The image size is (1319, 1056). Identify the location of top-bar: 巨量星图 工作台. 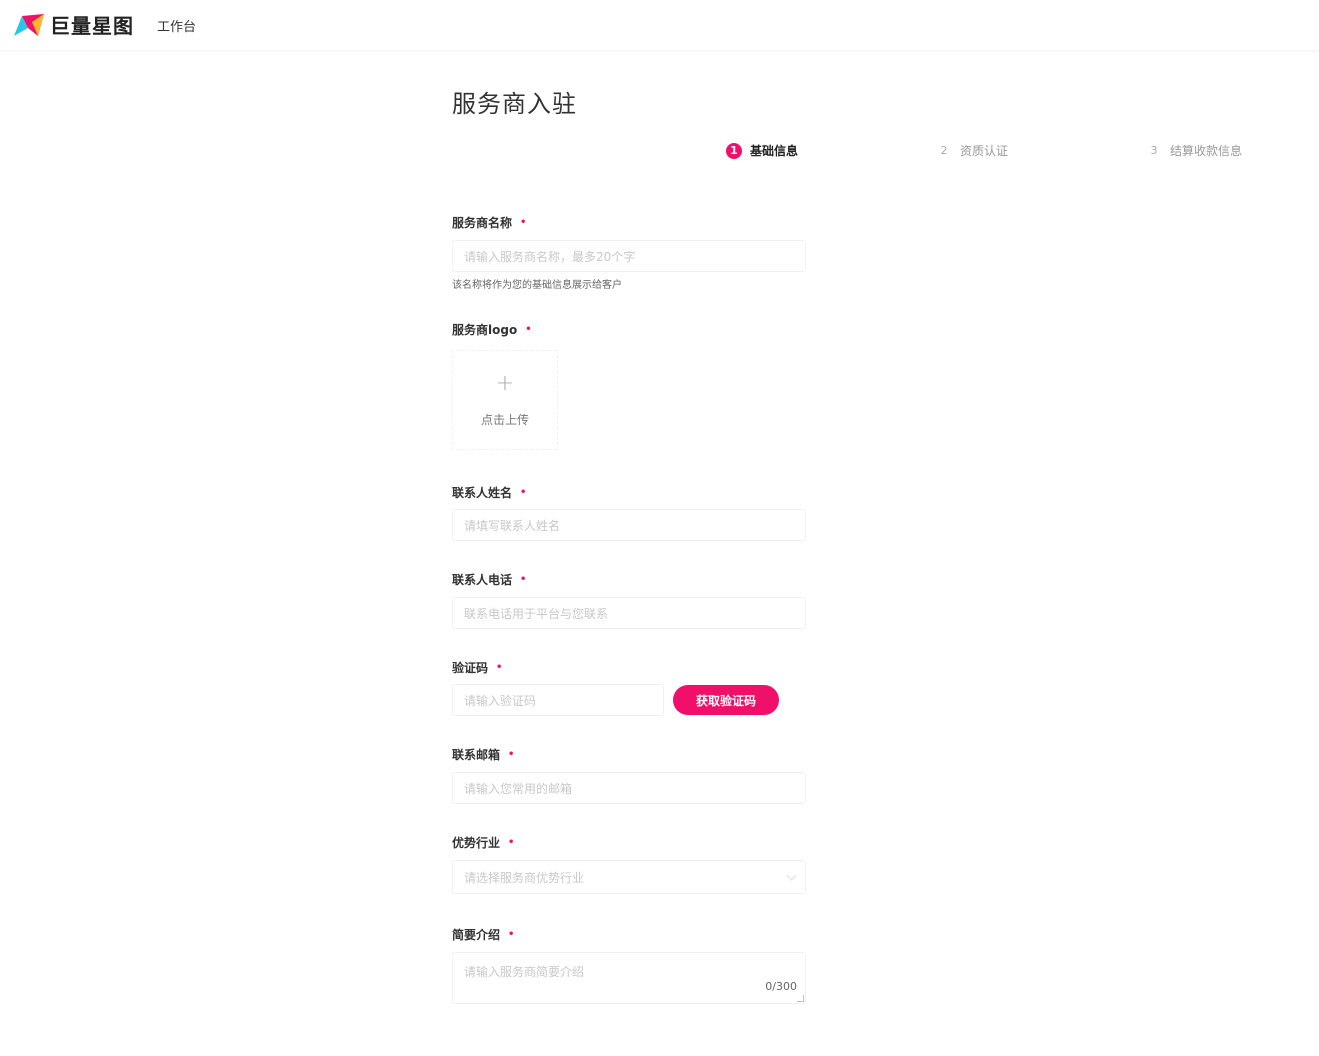
(659, 25).